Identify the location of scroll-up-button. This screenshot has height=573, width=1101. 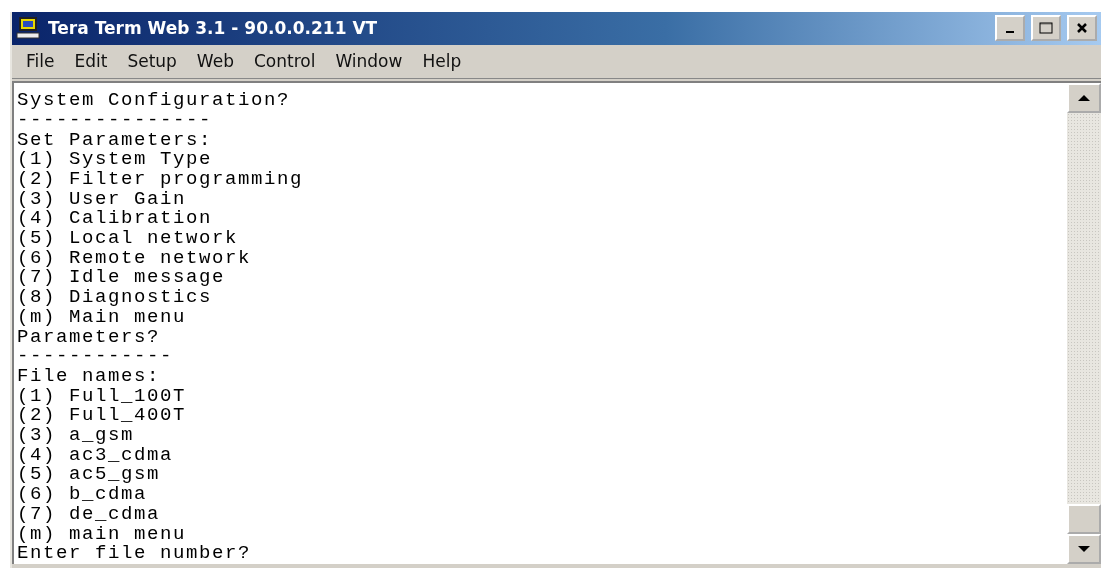
(1084, 98).